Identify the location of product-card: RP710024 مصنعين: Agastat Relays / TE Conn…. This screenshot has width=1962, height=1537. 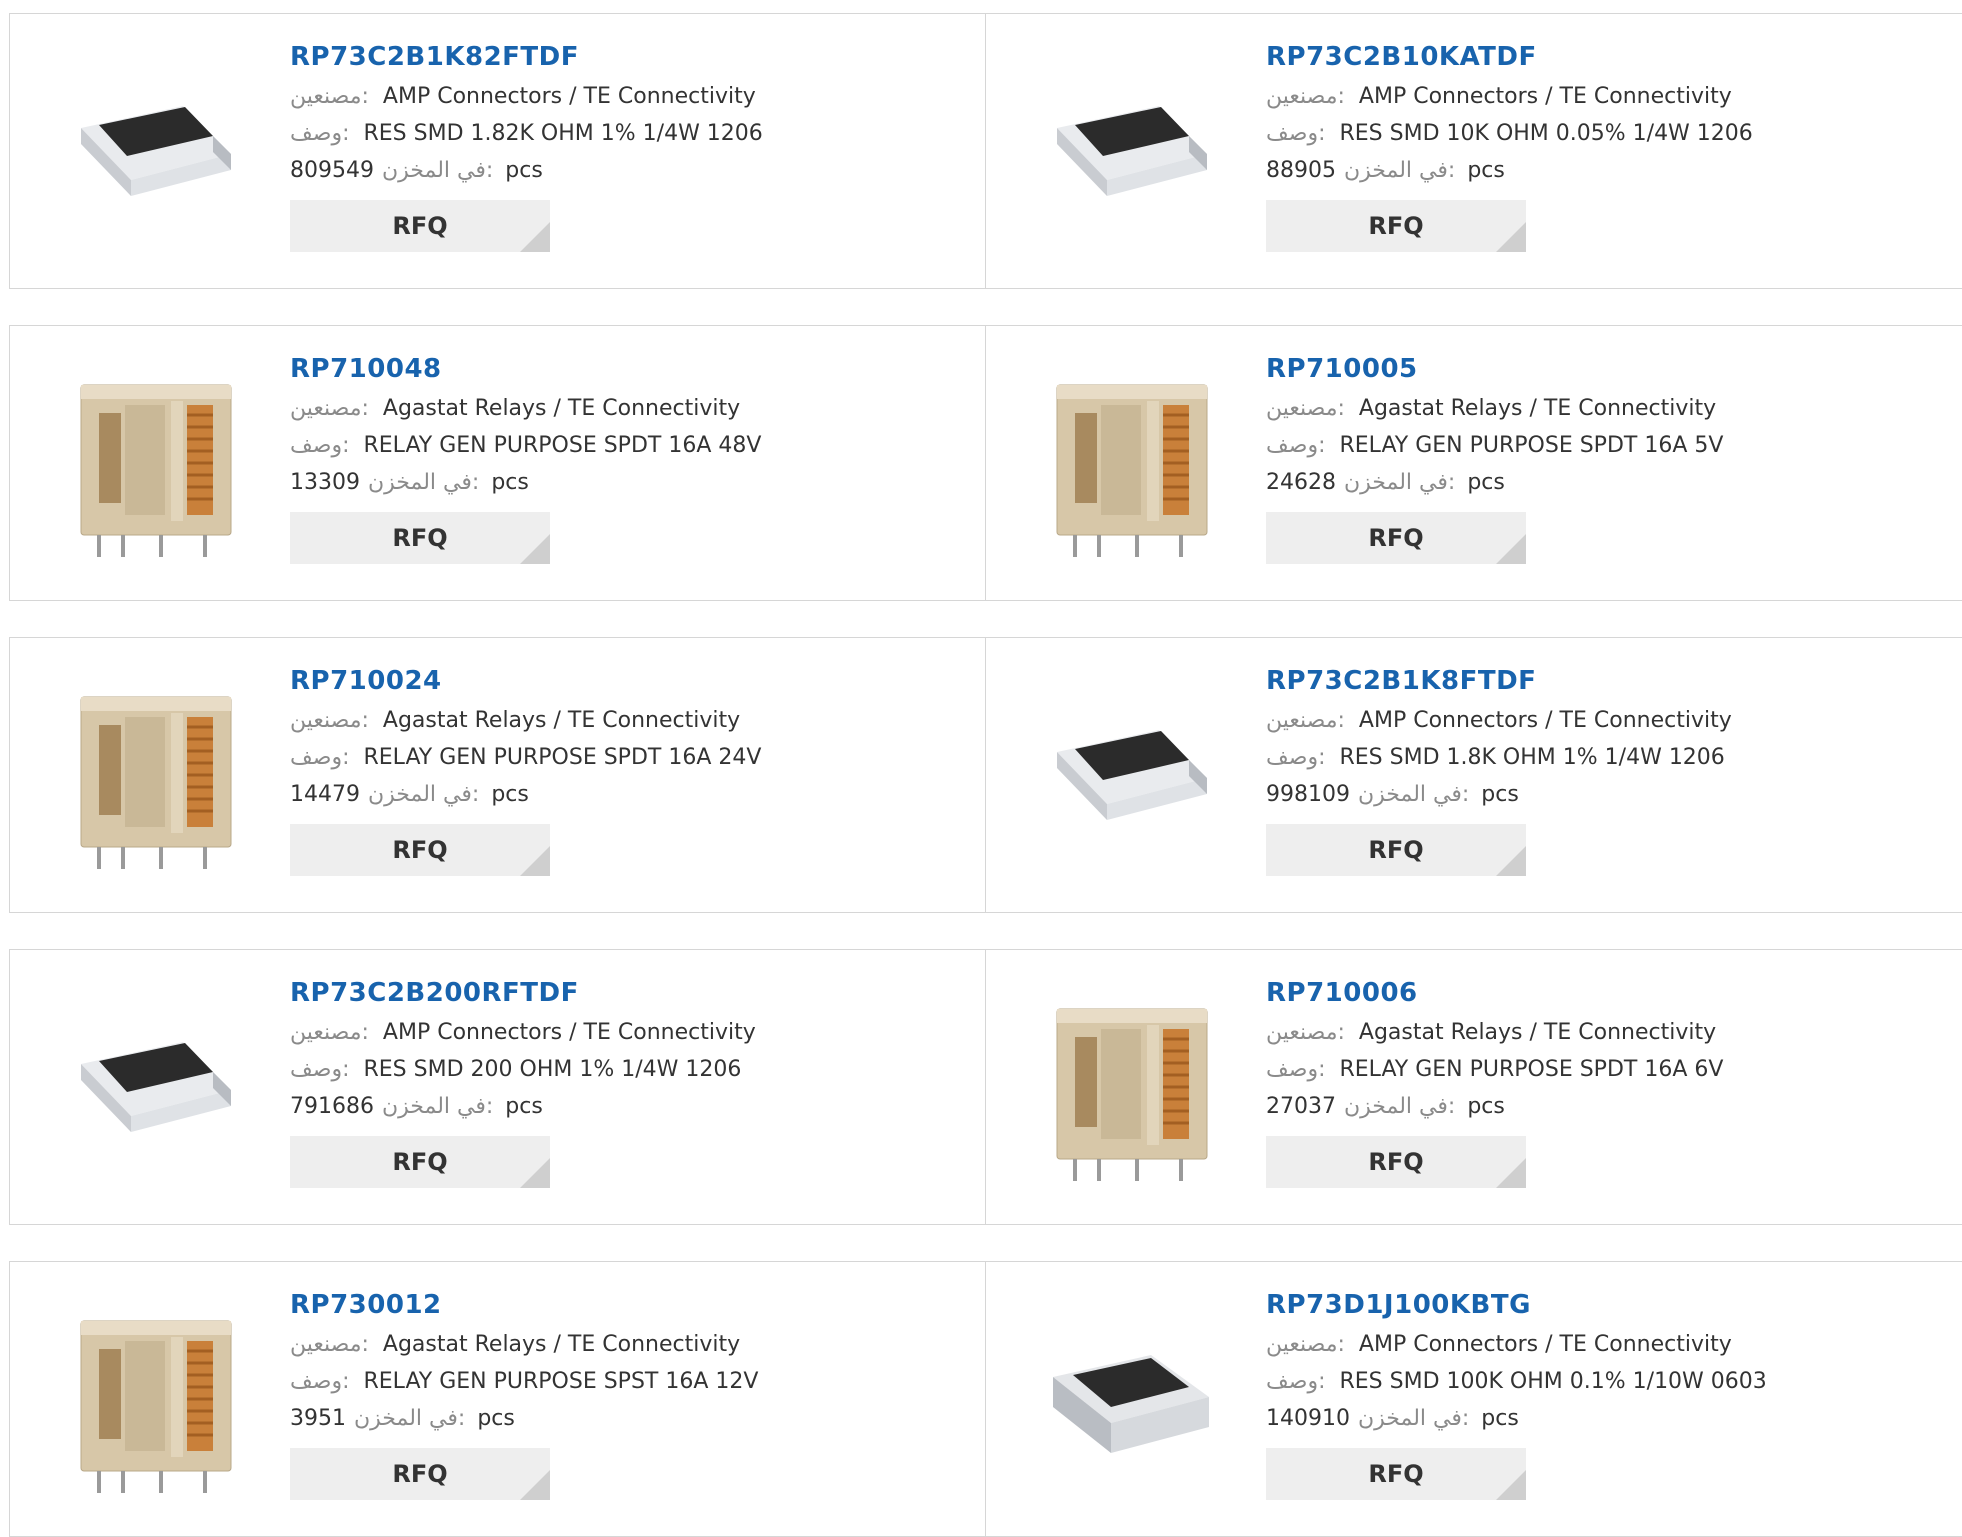
(498, 775).